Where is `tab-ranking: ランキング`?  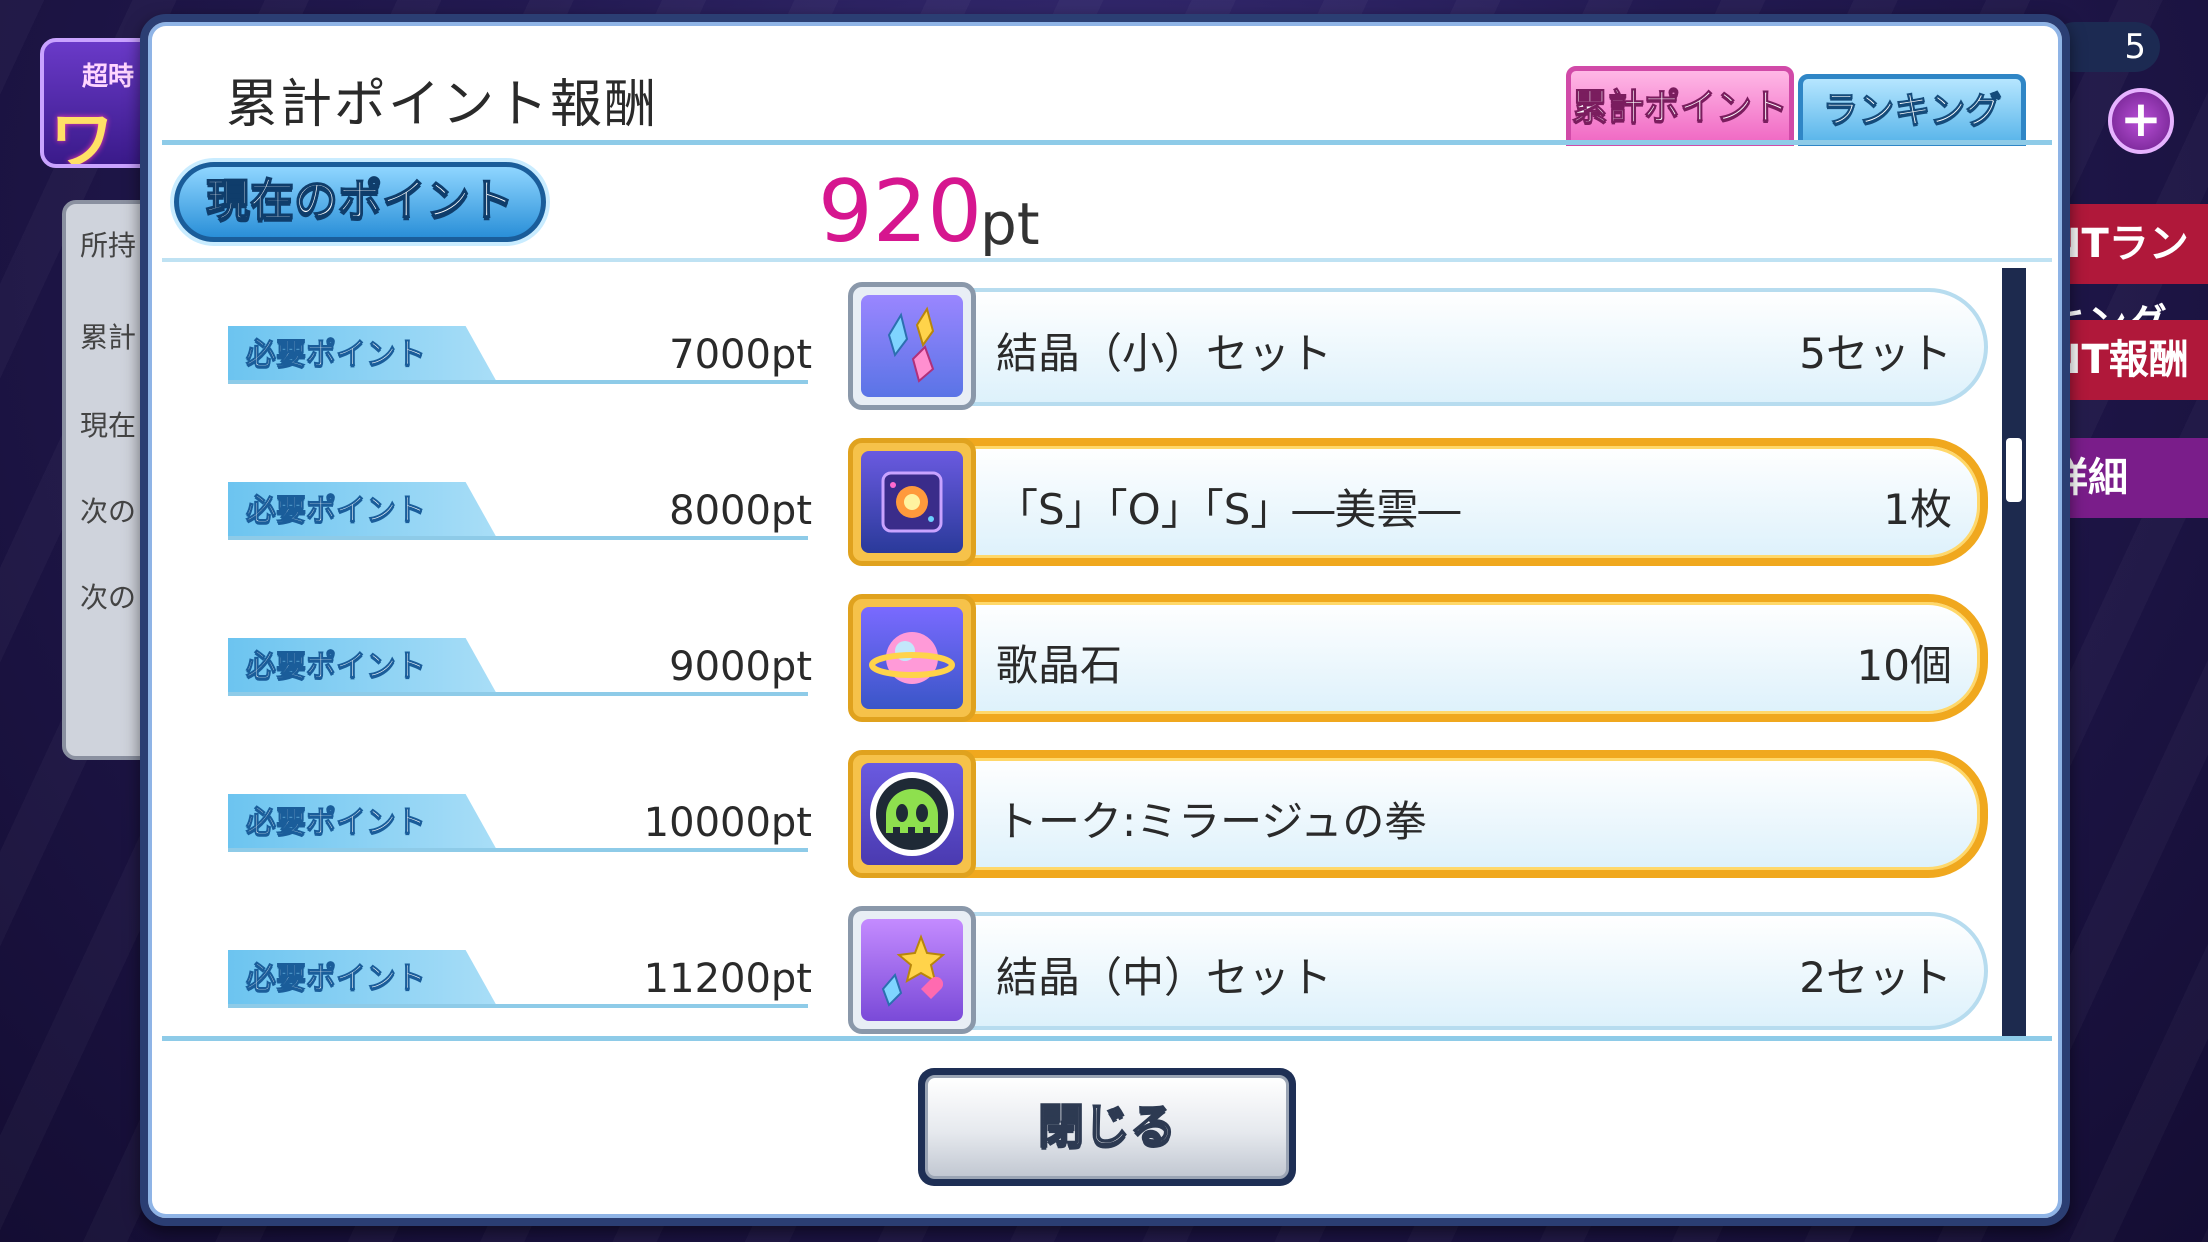 tab-ranking: ランキング is located at coordinates (1912, 110).